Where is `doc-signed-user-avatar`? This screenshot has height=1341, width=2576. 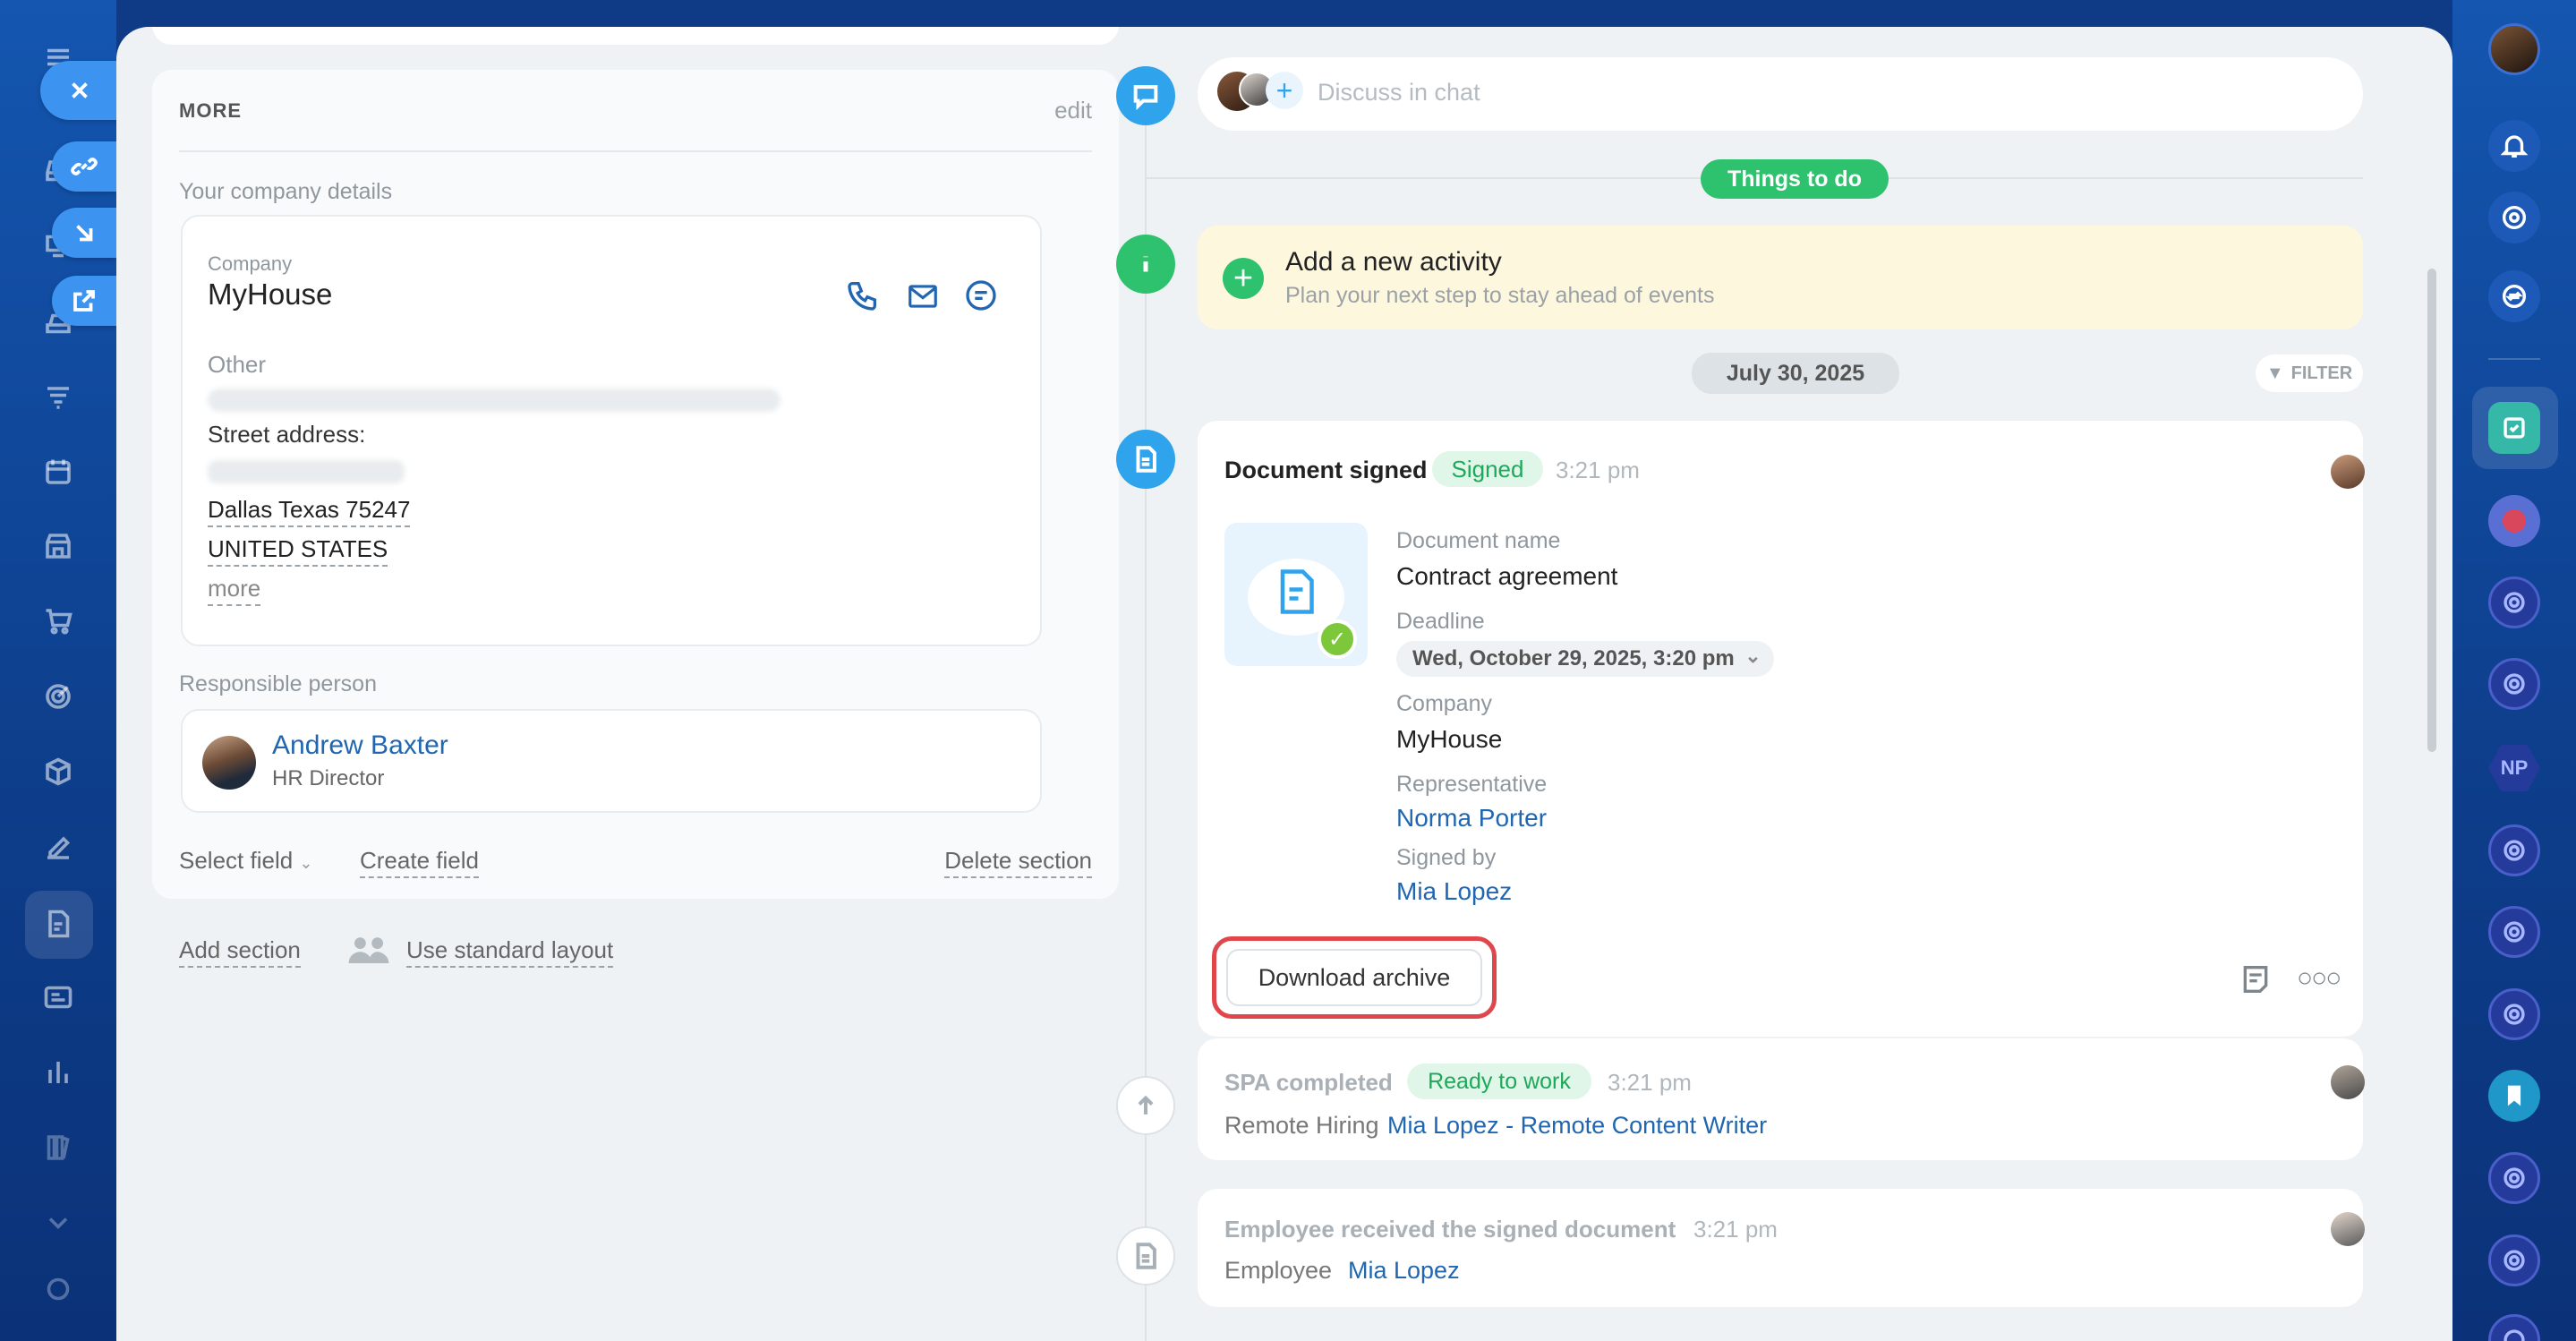
doc-signed-user-avatar is located at coordinates (2348, 472).